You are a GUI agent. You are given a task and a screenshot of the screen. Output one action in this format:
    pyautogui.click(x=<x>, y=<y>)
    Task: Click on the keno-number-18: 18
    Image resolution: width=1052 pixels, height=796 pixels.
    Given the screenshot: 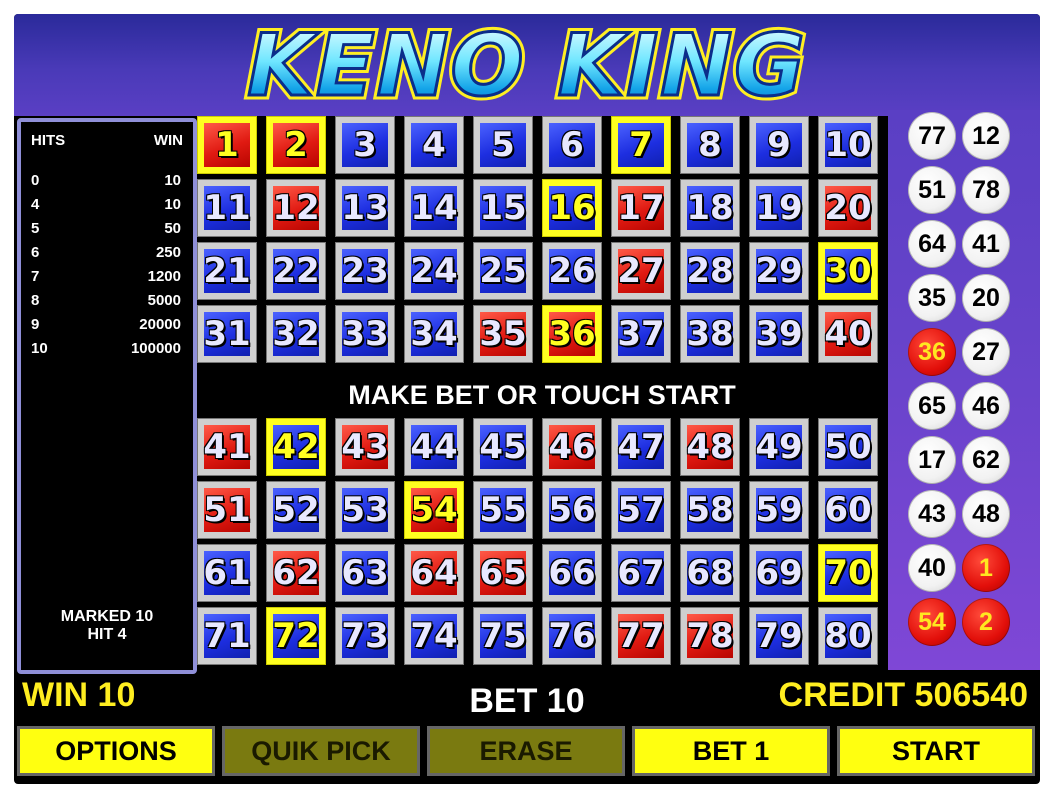 What is the action you would take?
    pyautogui.click(x=710, y=208)
    